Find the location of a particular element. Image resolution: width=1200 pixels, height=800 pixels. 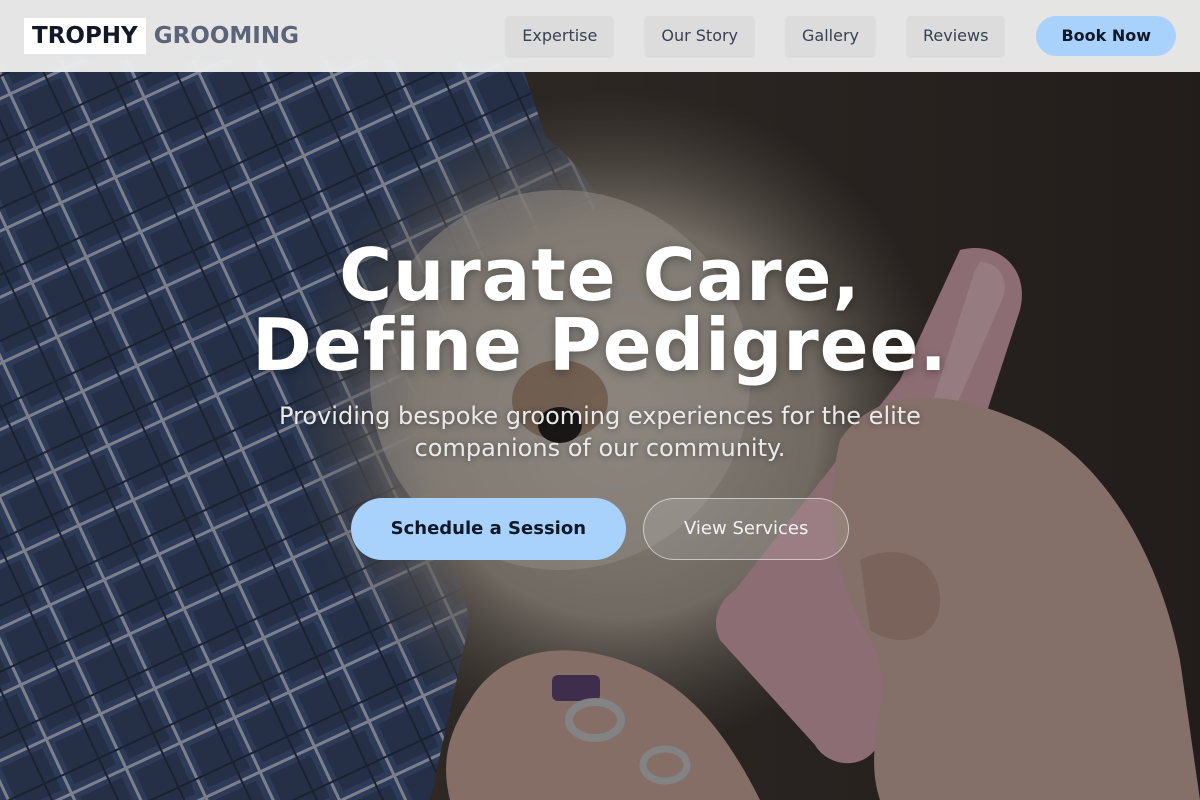

book-now-button: Book Now is located at coordinates (1106, 36).